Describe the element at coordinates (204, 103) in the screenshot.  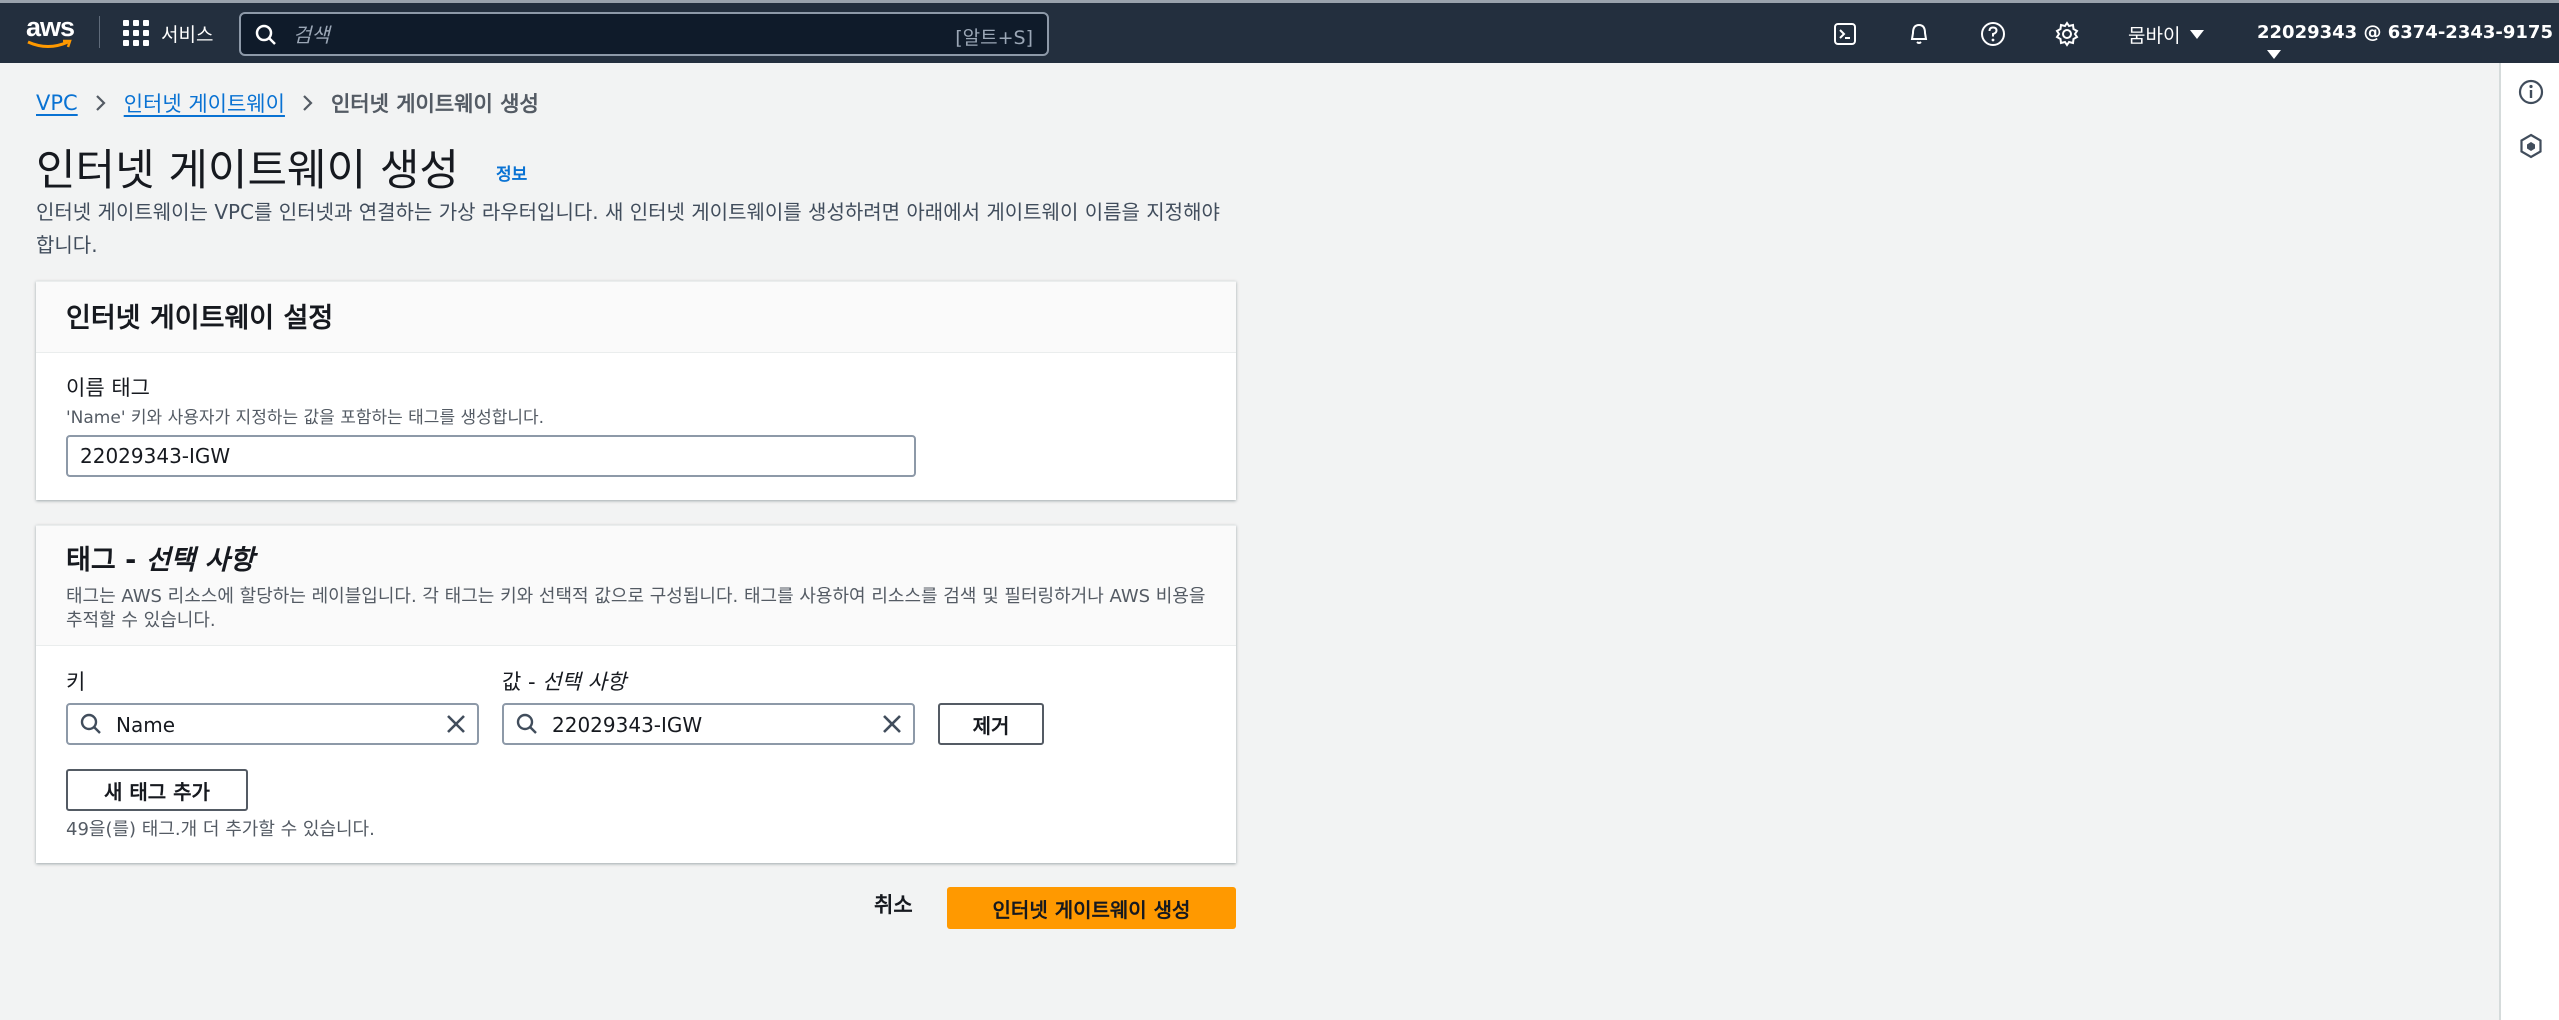
I see `breadcrumb-link-internet-gateways: 인터넷 게이트웨이` at that location.